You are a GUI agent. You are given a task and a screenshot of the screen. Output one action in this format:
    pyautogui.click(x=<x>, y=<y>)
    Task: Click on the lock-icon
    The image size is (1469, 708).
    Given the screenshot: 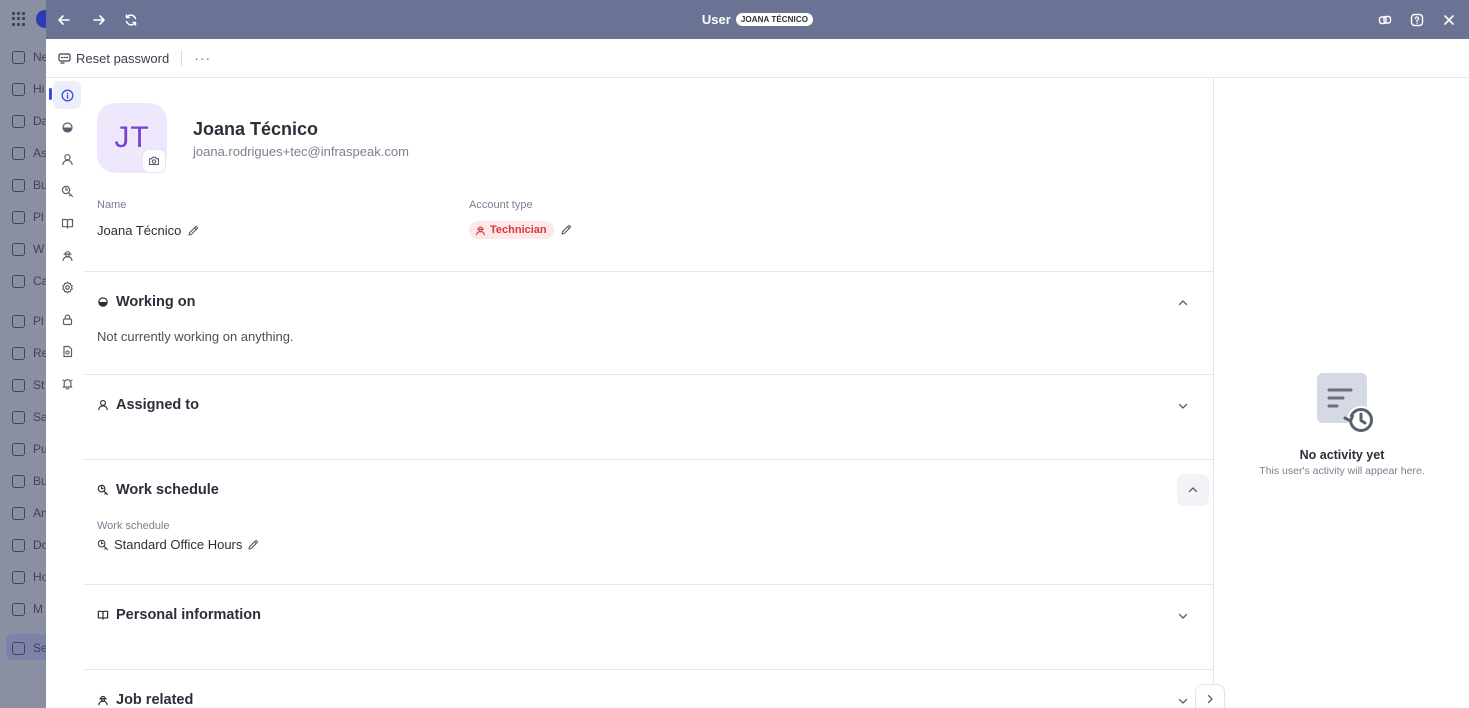 What is the action you would take?
    pyautogui.click(x=67, y=319)
    